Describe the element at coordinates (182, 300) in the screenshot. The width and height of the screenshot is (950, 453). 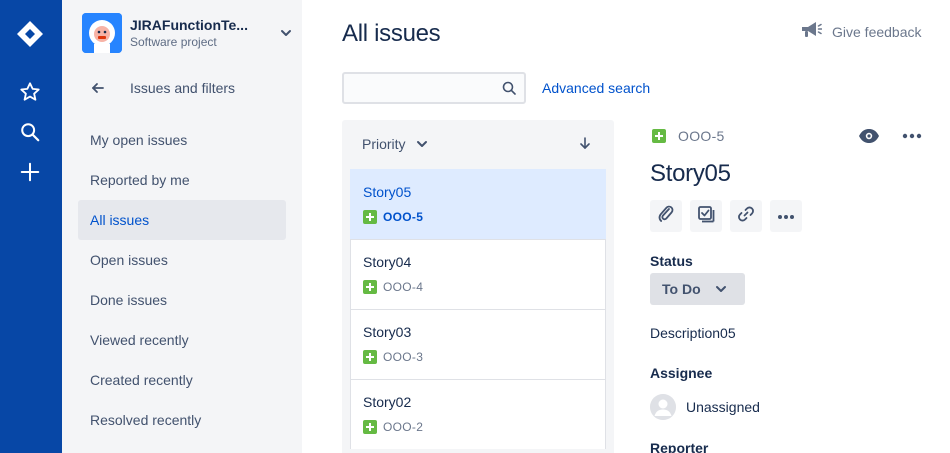
I see `sidebar-item-done-issues: Done issues` at that location.